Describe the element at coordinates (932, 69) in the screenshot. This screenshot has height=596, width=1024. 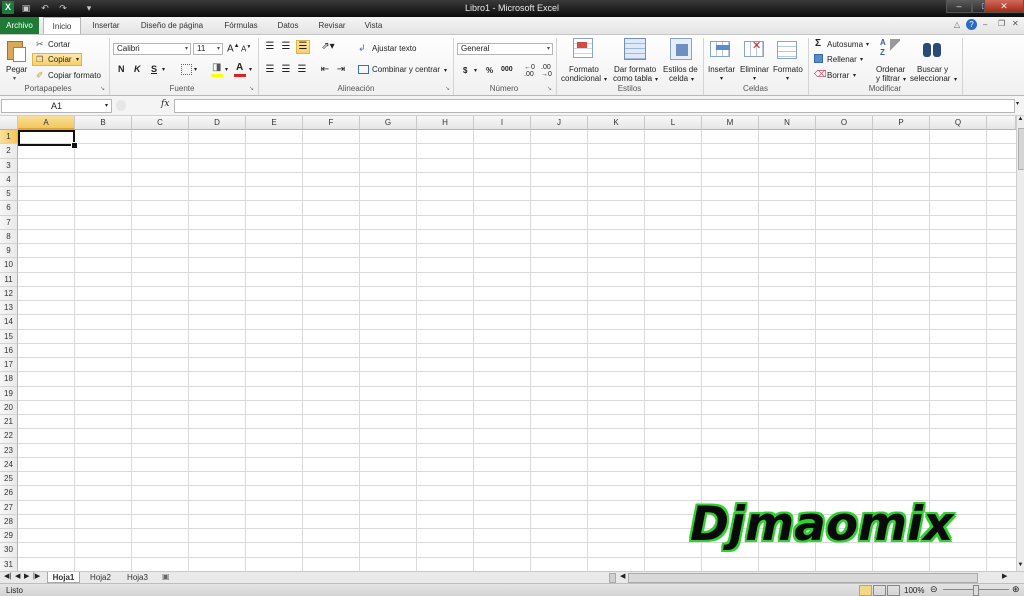
I see `find-select-label-1: Buscar y` at that location.